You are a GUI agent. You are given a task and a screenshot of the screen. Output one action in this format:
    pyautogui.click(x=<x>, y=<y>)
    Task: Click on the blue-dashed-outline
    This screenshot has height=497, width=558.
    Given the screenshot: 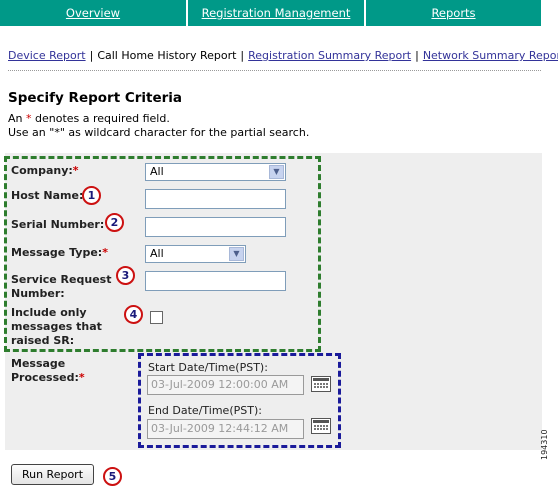 What is the action you would take?
    pyautogui.click(x=239, y=400)
    